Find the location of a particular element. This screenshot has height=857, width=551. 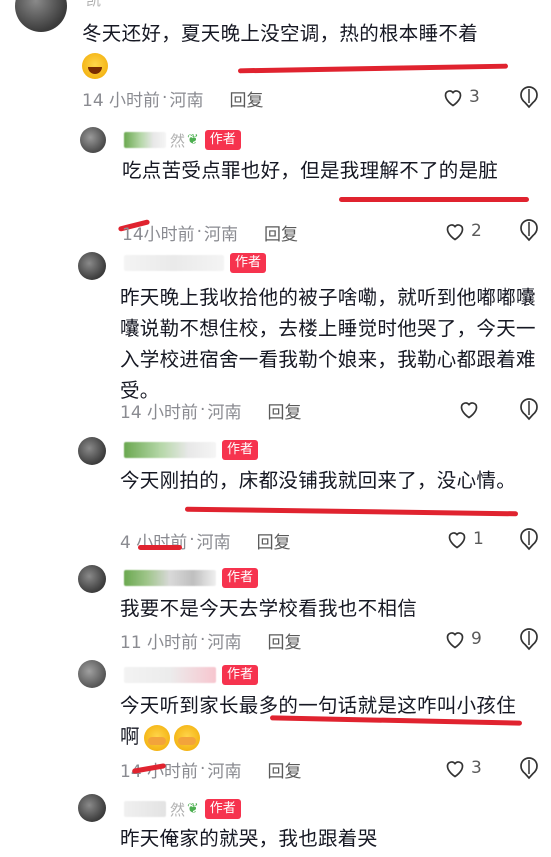

comment-author: 凯 is located at coordinates (91, 5).